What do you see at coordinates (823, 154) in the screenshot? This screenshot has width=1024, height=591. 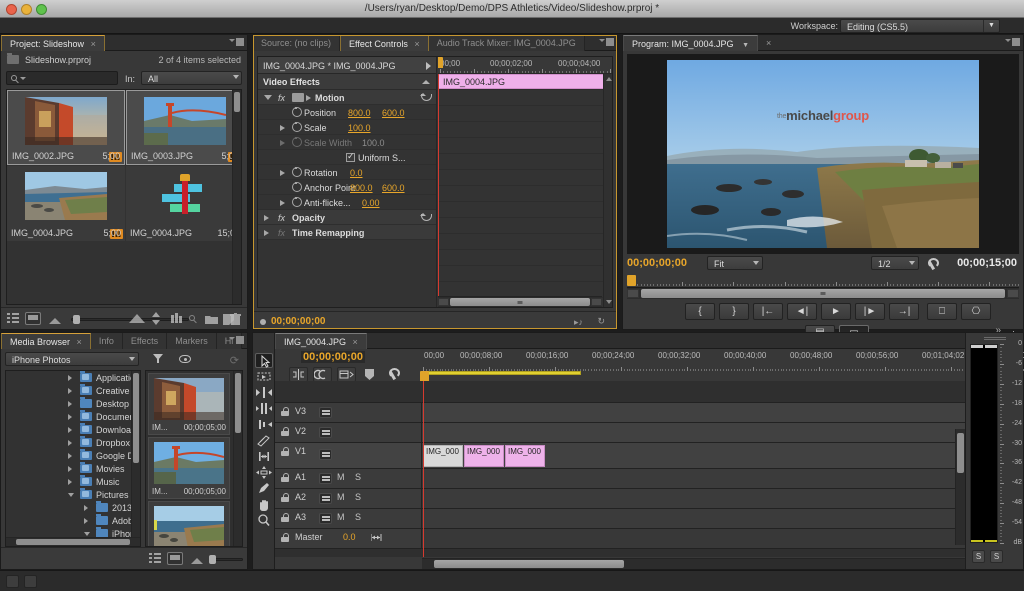 I see `program-monitor-stage: themichaelgroup` at bounding box center [823, 154].